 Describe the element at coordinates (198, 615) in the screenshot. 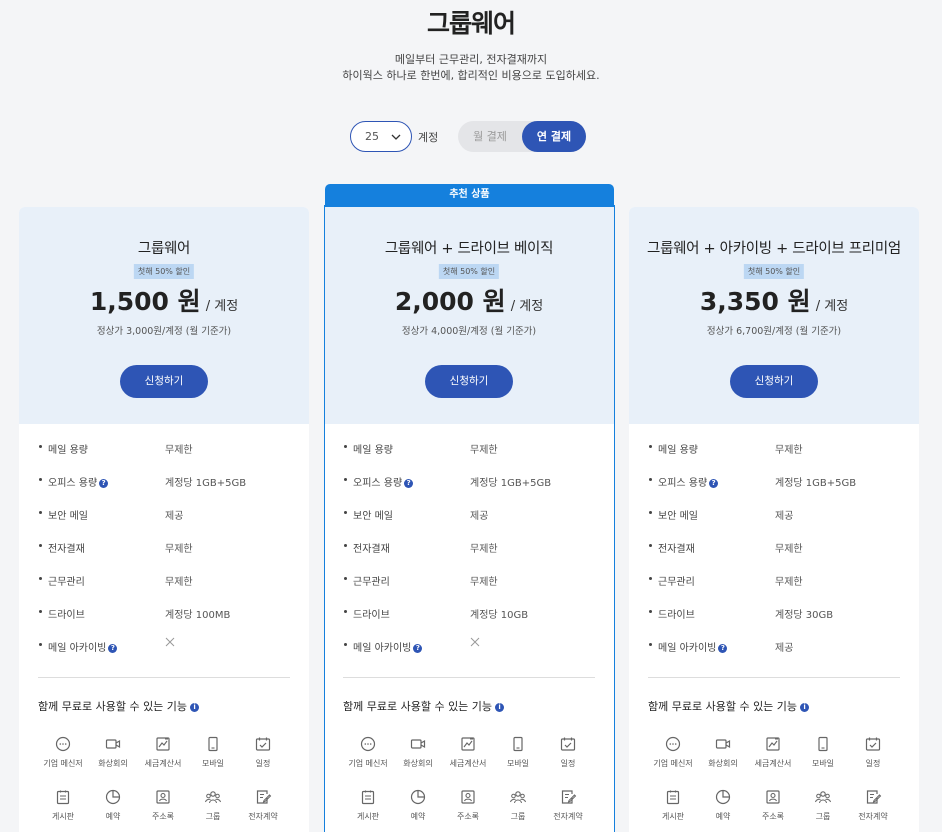

I see `feature-value: 계정당 100MB` at that location.